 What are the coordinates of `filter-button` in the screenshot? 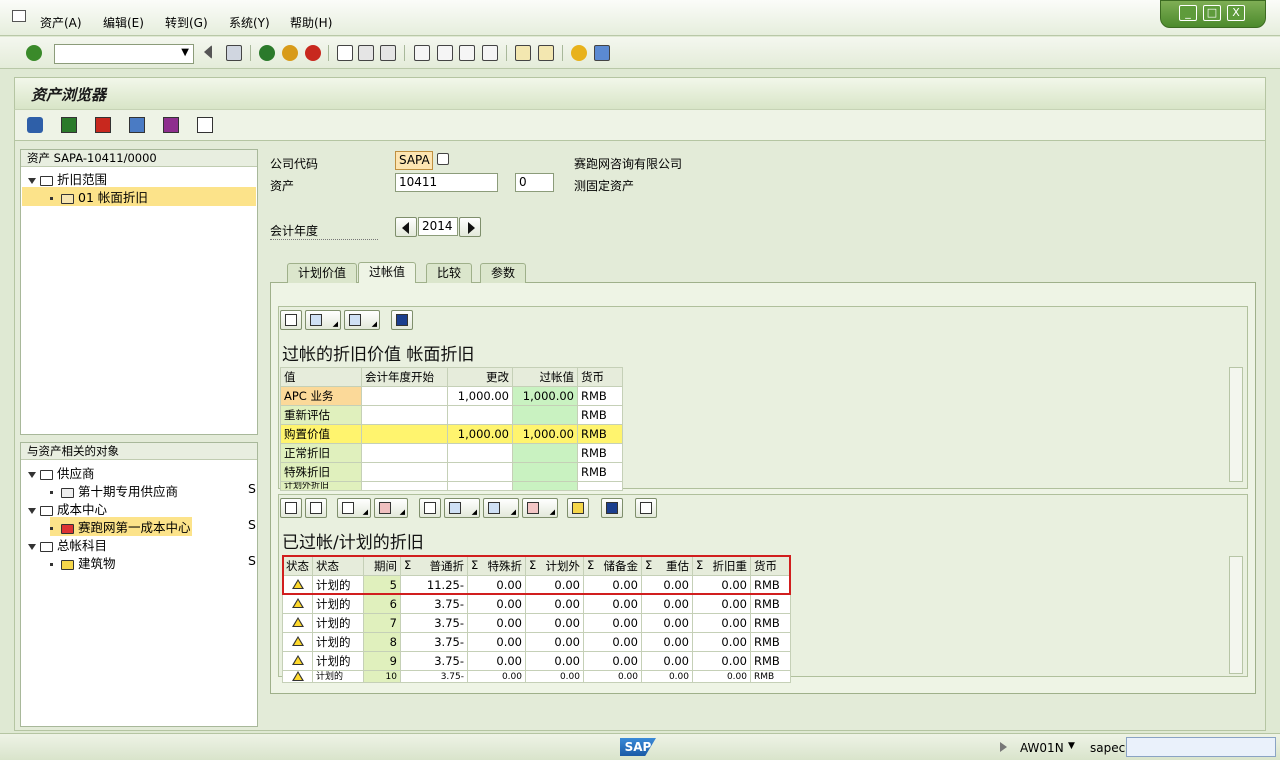 It's located at (316, 508).